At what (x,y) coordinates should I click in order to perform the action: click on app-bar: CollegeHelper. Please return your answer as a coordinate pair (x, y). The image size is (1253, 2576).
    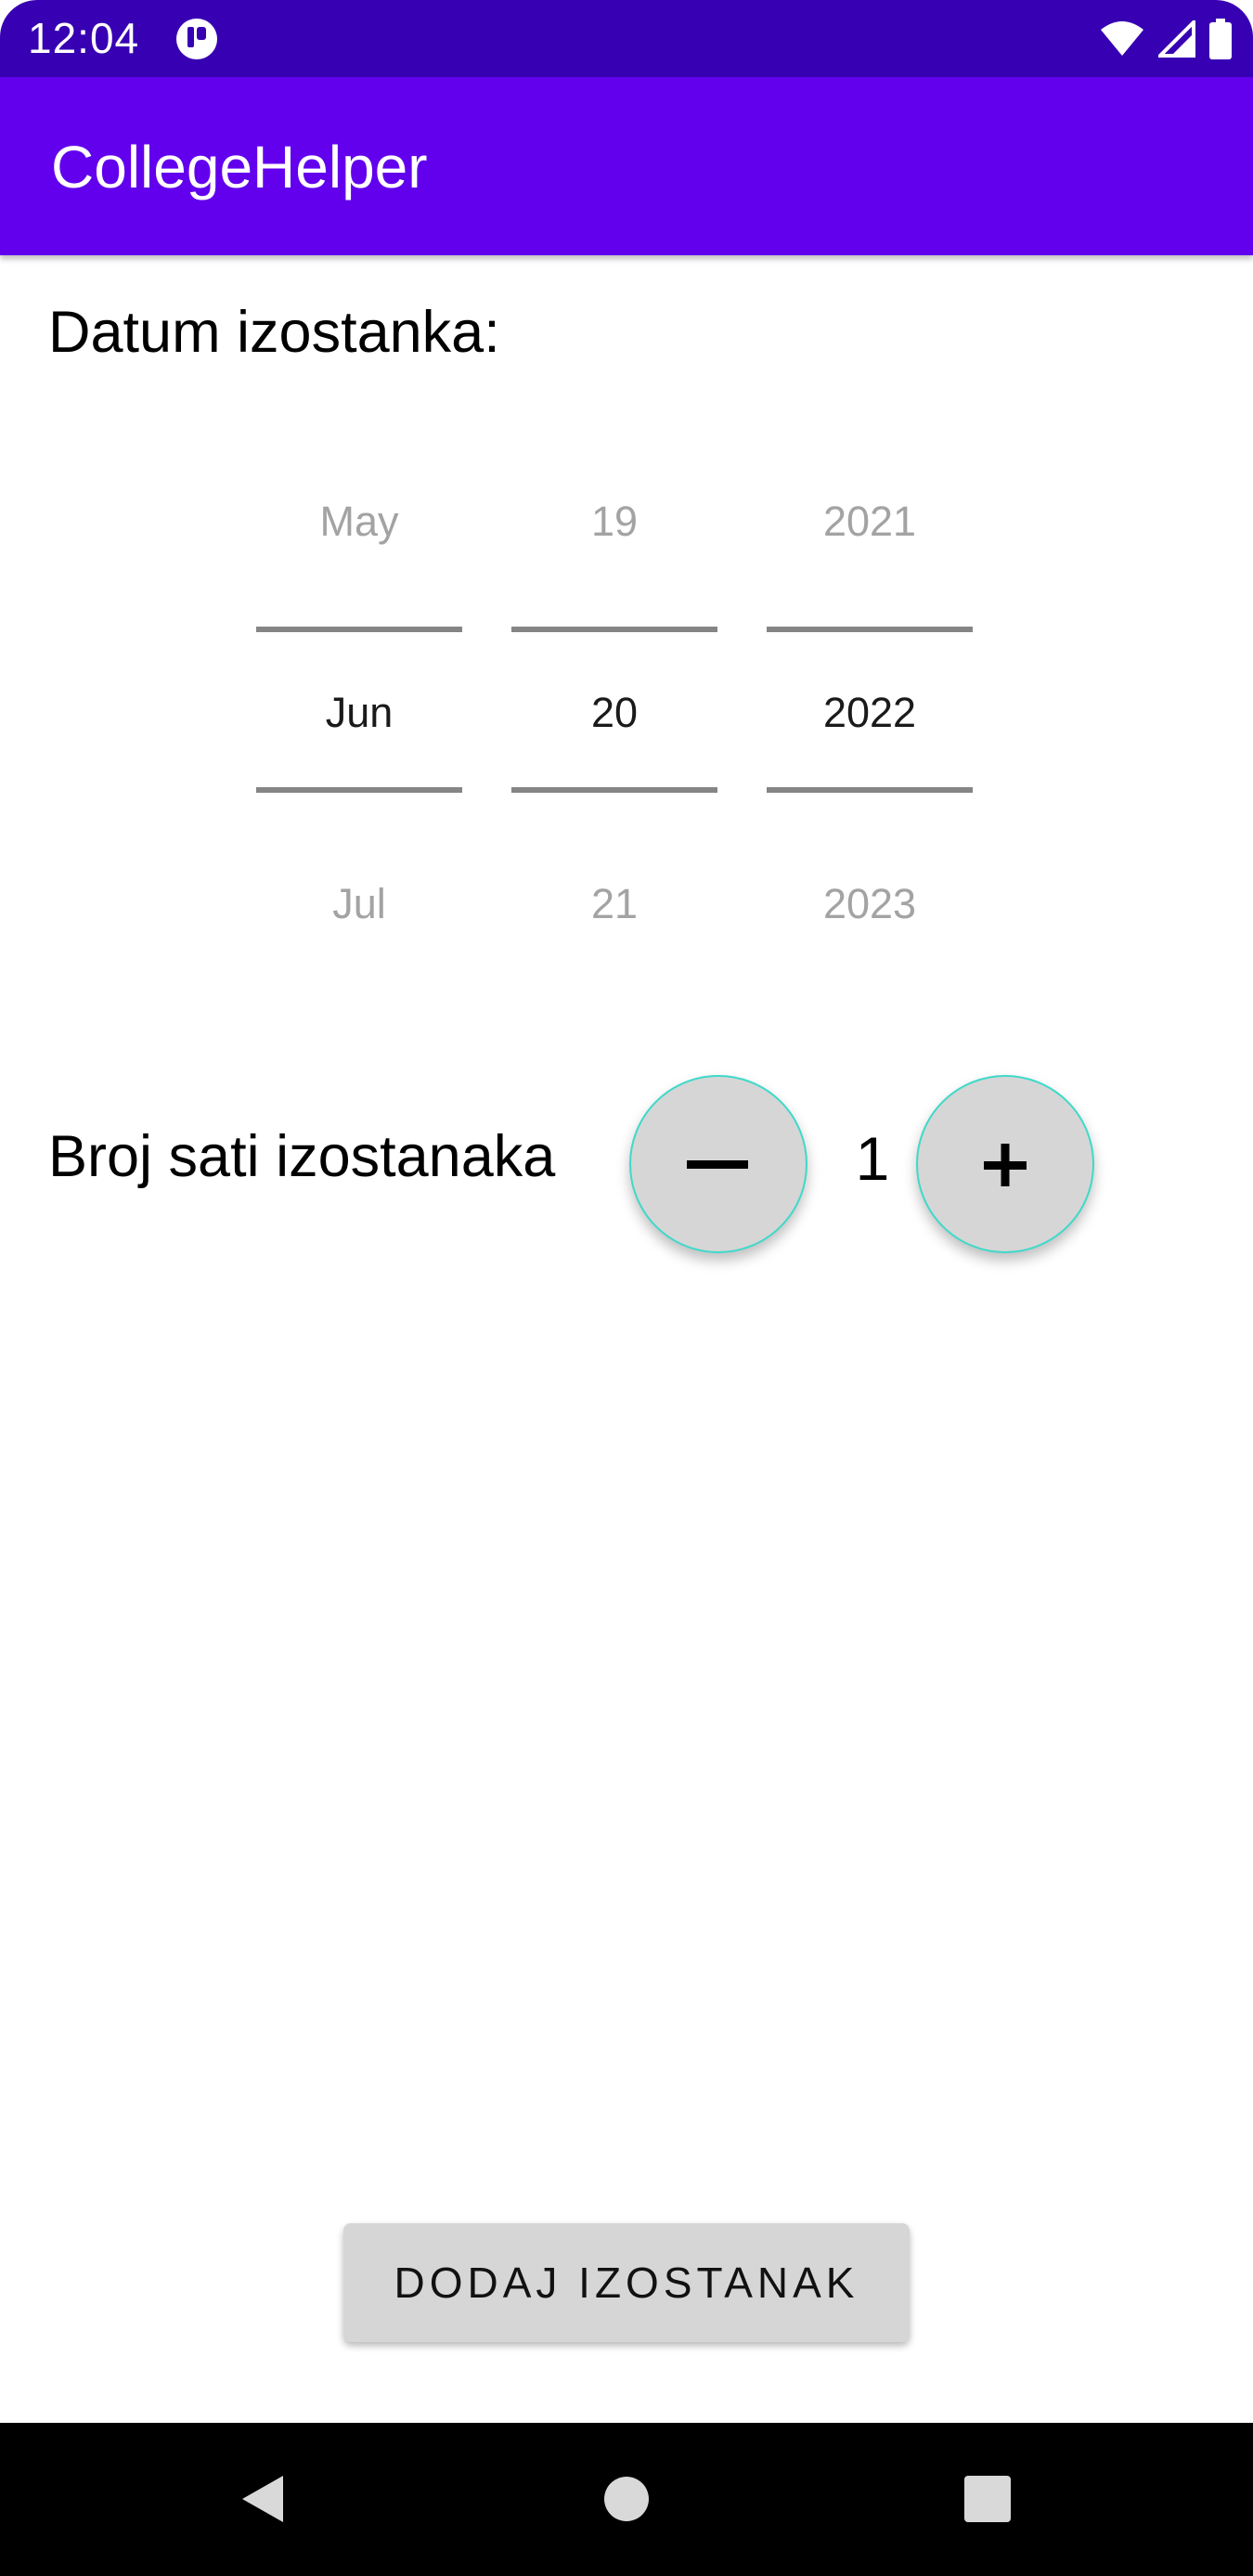
    Looking at the image, I should click on (626, 166).